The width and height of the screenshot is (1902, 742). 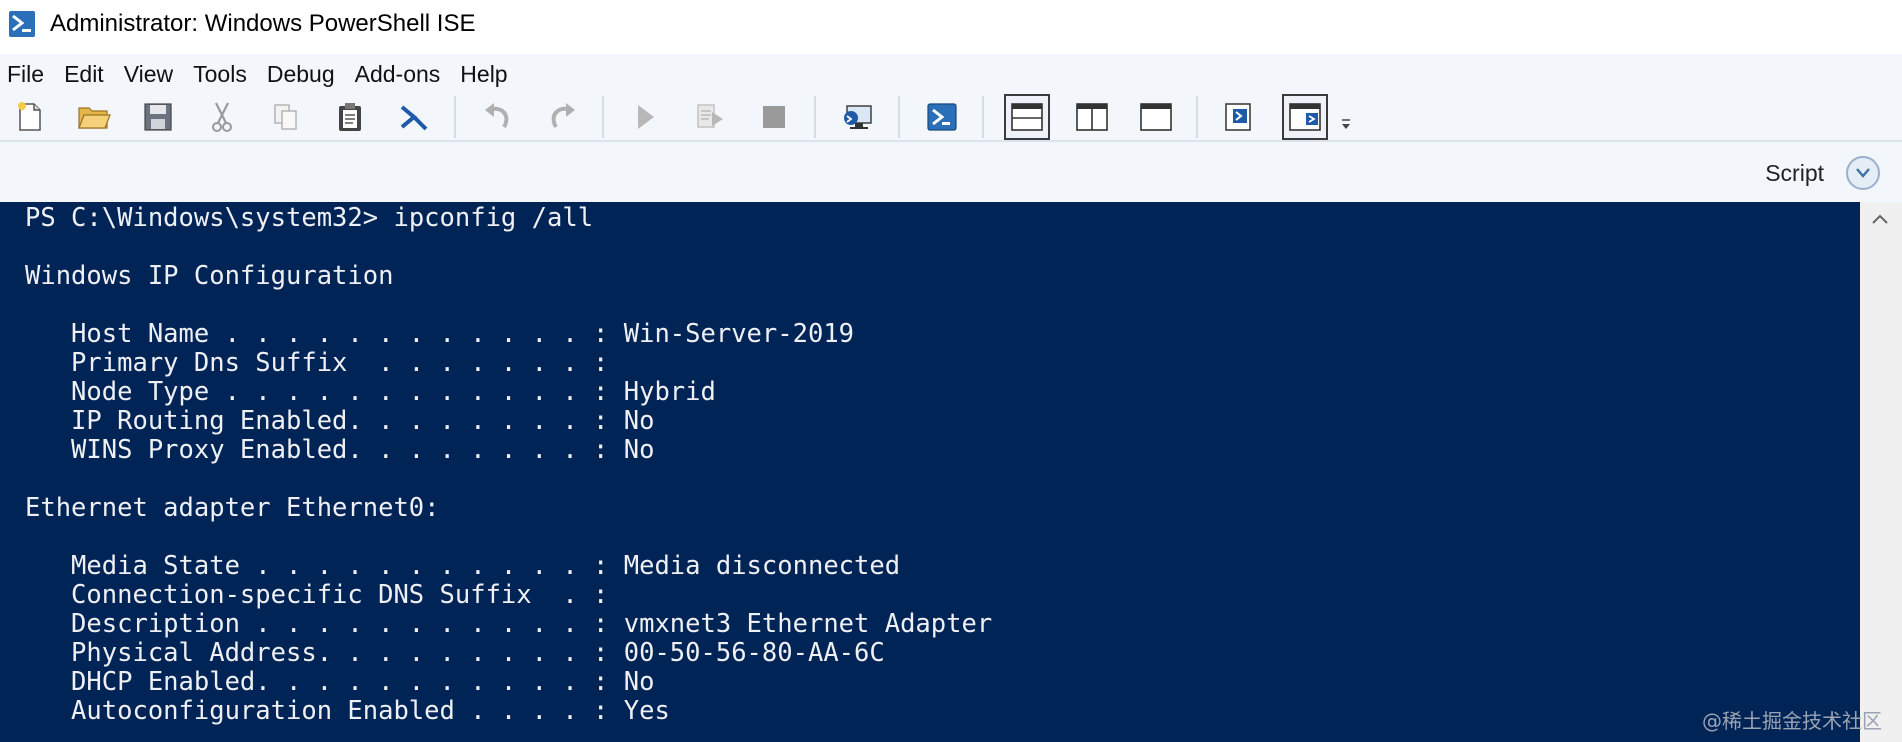 I want to click on show-command-window-button, so click(x=1240, y=117).